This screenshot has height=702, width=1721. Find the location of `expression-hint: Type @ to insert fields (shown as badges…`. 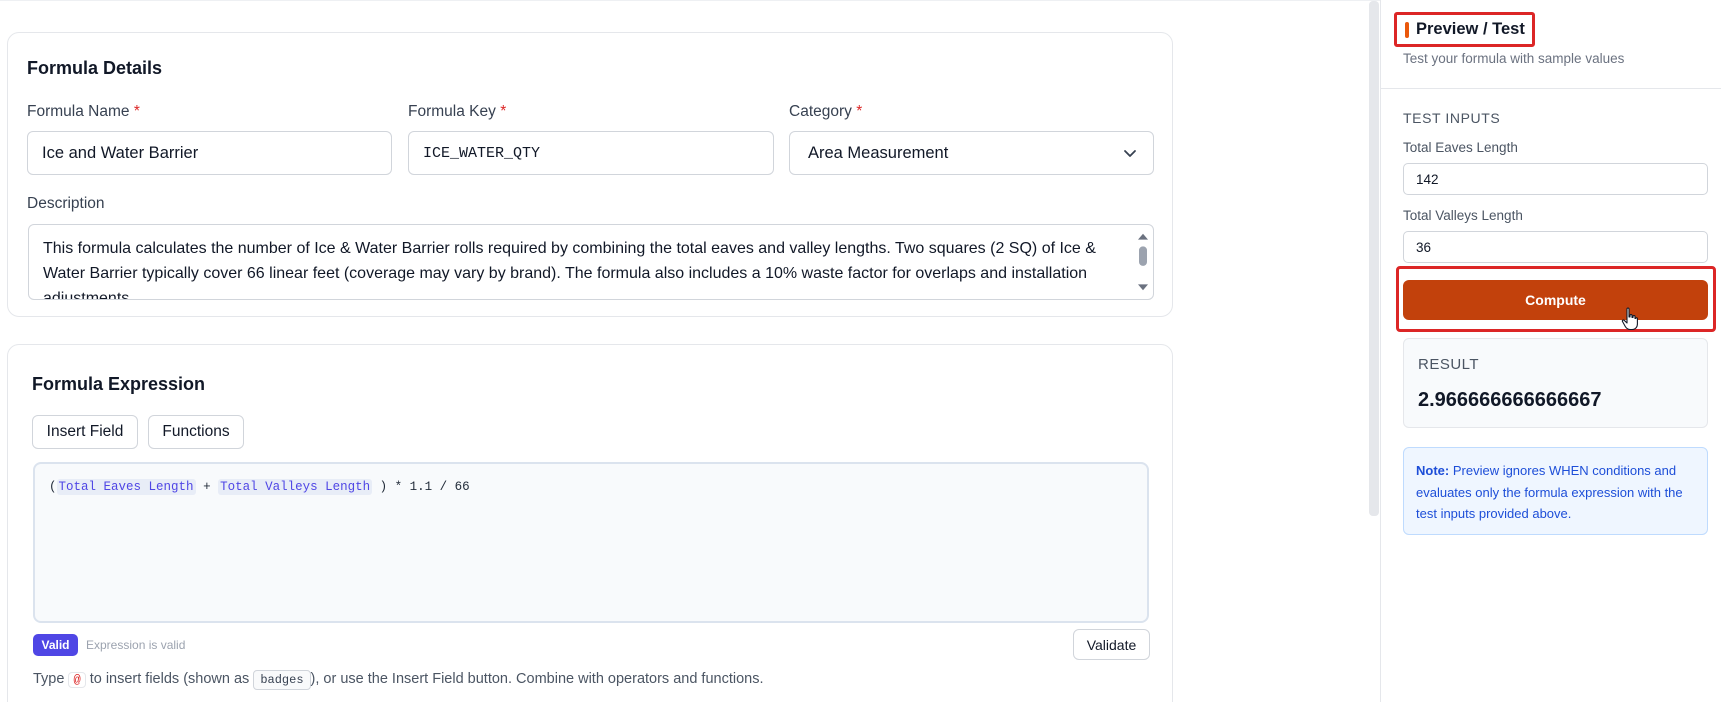

expression-hint: Type @ to insert fields (shown as badges… is located at coordinates (398, 680).